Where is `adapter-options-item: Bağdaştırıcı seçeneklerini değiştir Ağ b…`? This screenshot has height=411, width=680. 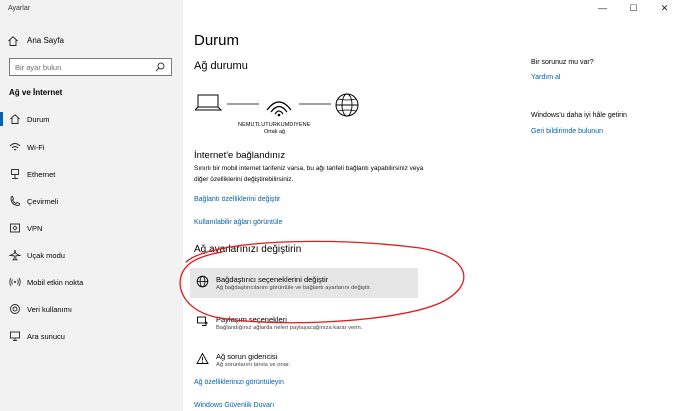
adapter-options-item: Bağdaştırıcı seçeneklerini değiştir Ağ b… is located at coordinates (304, 283).